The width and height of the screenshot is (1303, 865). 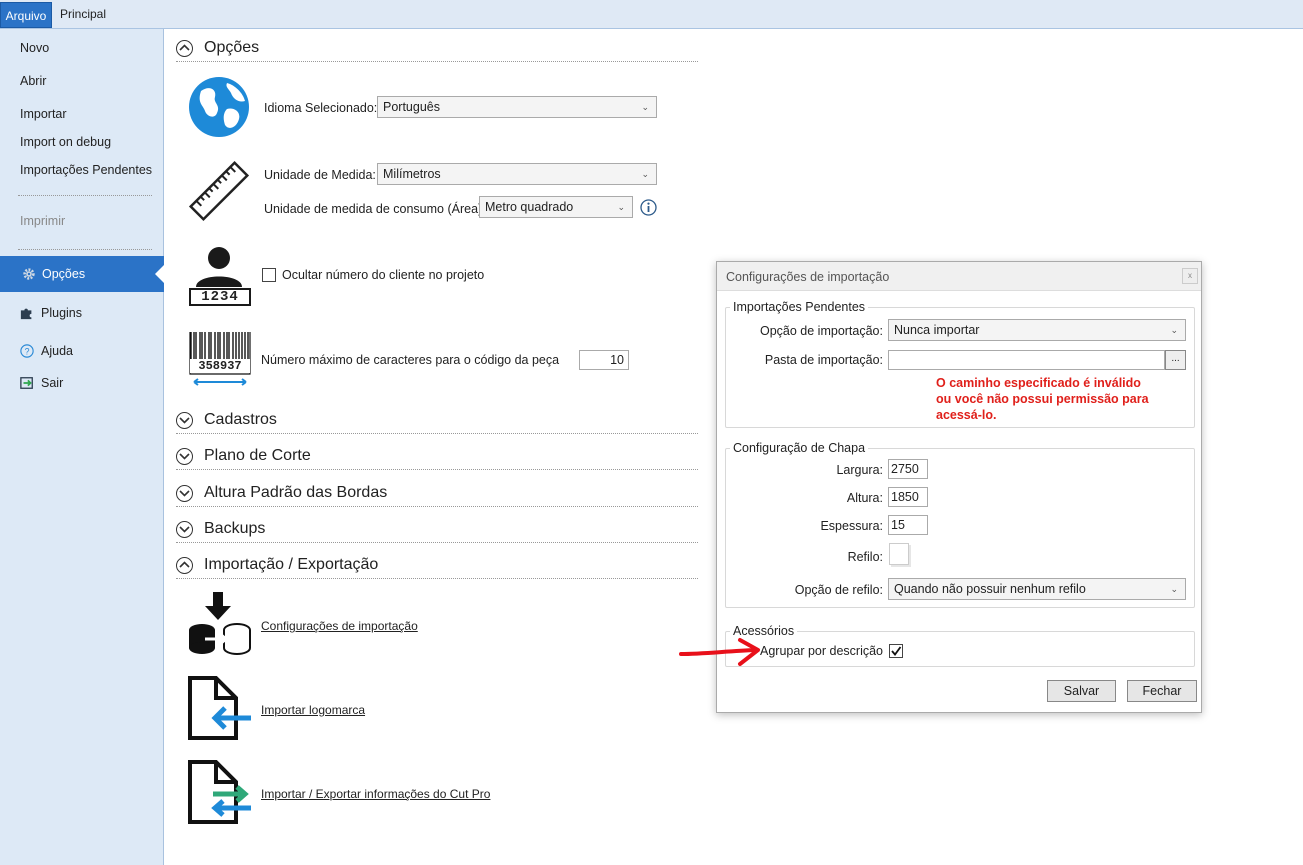 I want to click on max-chars-input: 10, so click(x=604, y=360).